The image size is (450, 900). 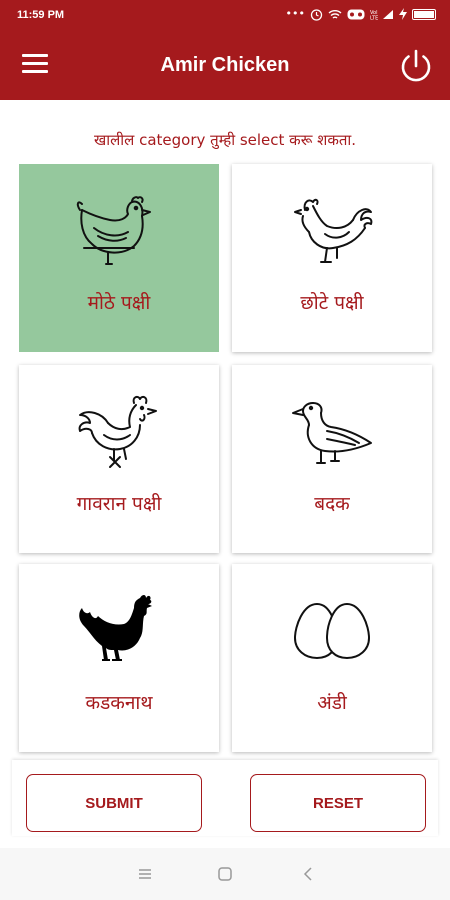 What do you see at coordinates (308, 874) in the screenshot?
I see `back-icon` at bounding box center [308, 874].